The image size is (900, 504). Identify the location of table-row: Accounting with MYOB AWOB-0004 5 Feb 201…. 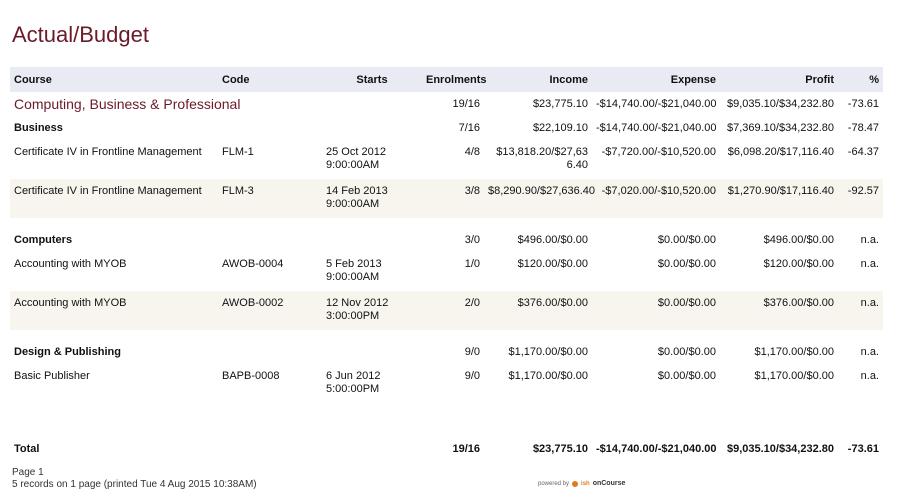
(446, 271).